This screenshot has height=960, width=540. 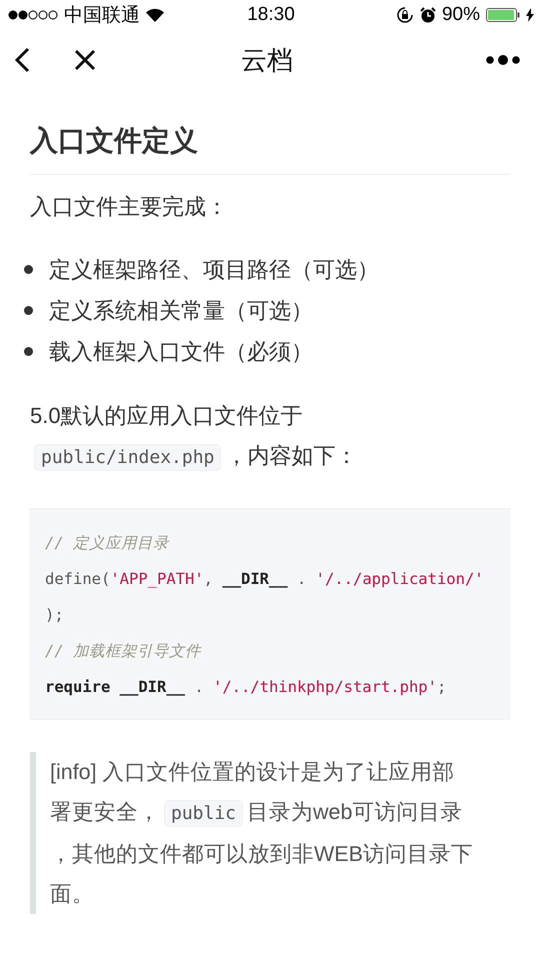 What do you see at coordinates (129, 207) in the screenshot?
I see `paragraph: 入口文件主要完成：` at bounding box center [129, 207].